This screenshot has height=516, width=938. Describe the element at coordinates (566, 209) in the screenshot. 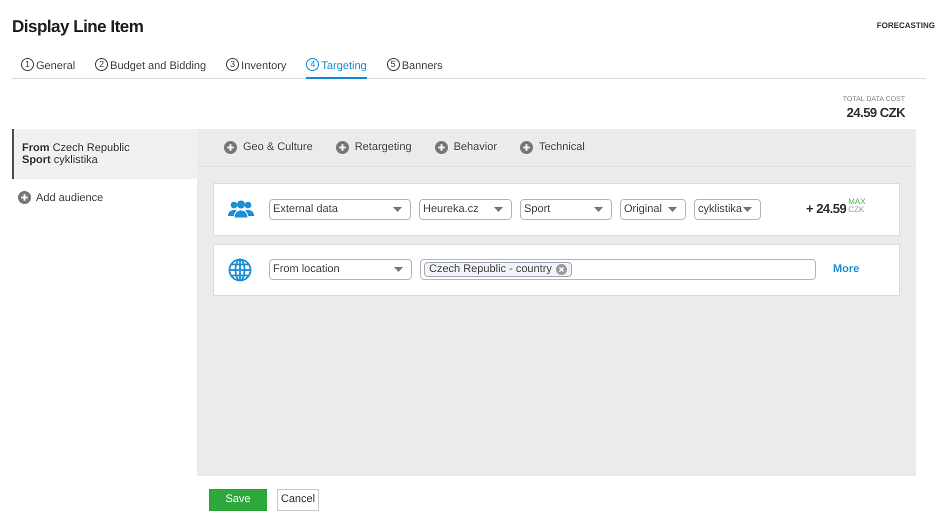

I see `dropdown: Sport` at that location.